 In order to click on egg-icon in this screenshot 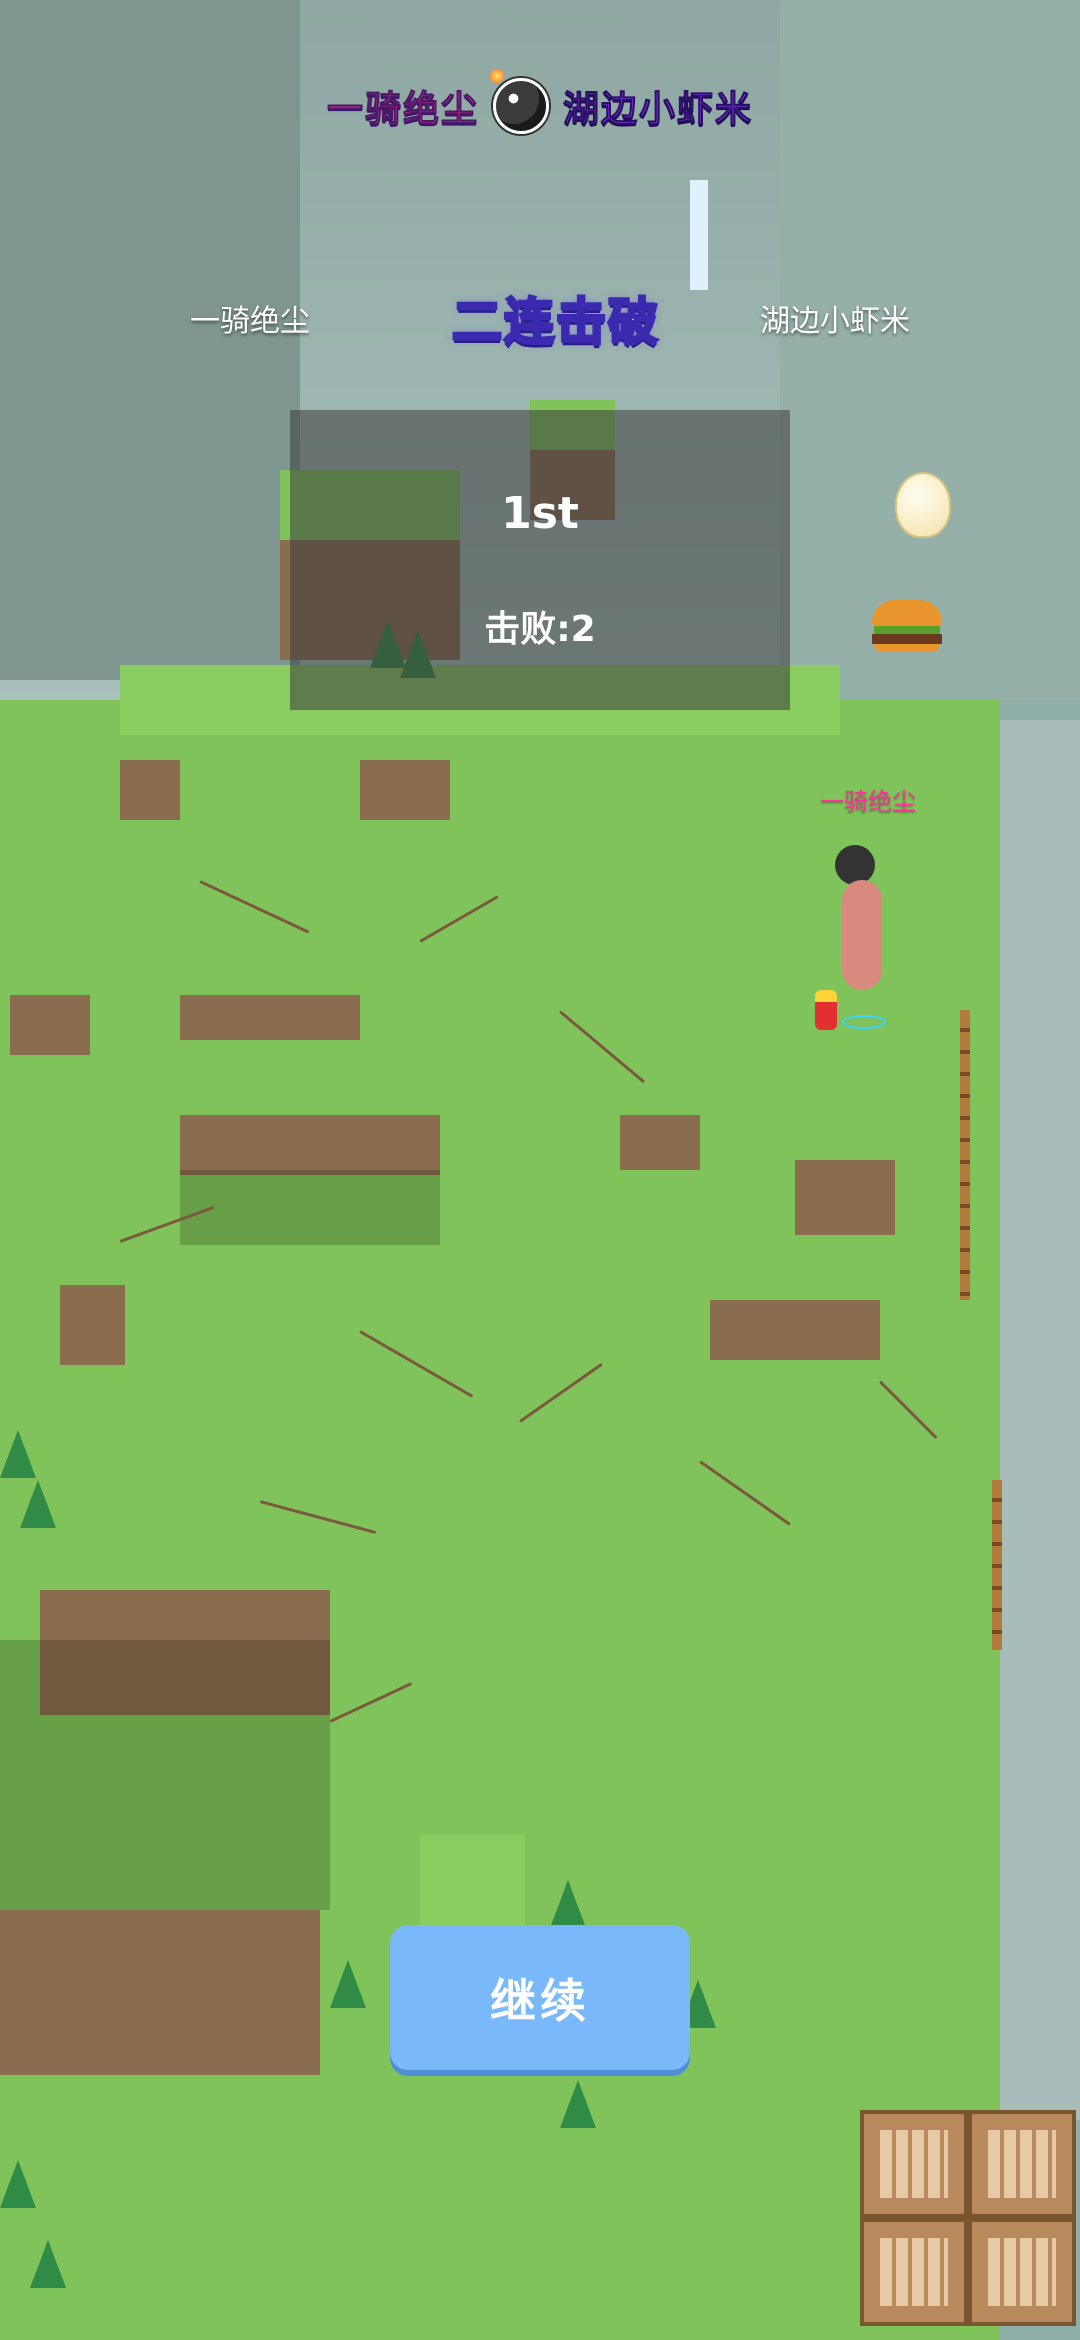, I will do `click(923, 505)`.